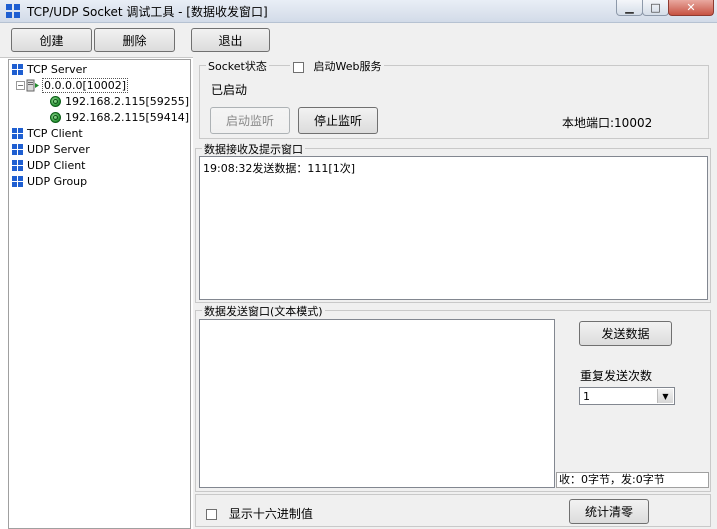 The height and width of the screenshot is (529, 717). Describe the element at coordinates (358, 11) in the screenshot. I see `title-bar: TCP/UDP Socket 调试工具 - [数据收发窗口] ▁ □ ✕` at that location.